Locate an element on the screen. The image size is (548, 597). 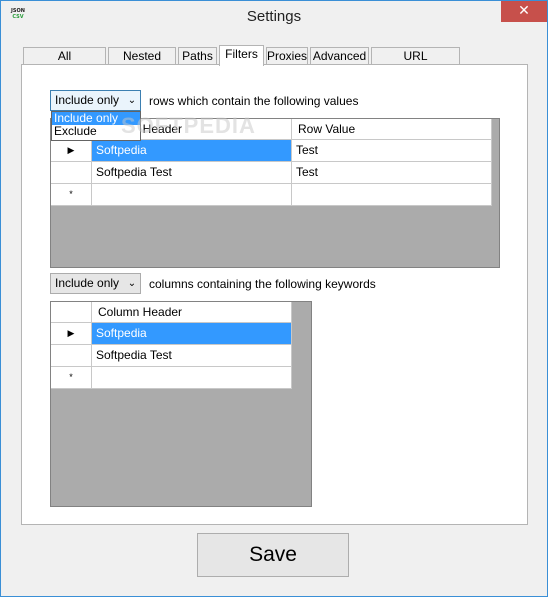
watermark: SOFTPEDIA is located at coordinates (188, 125).